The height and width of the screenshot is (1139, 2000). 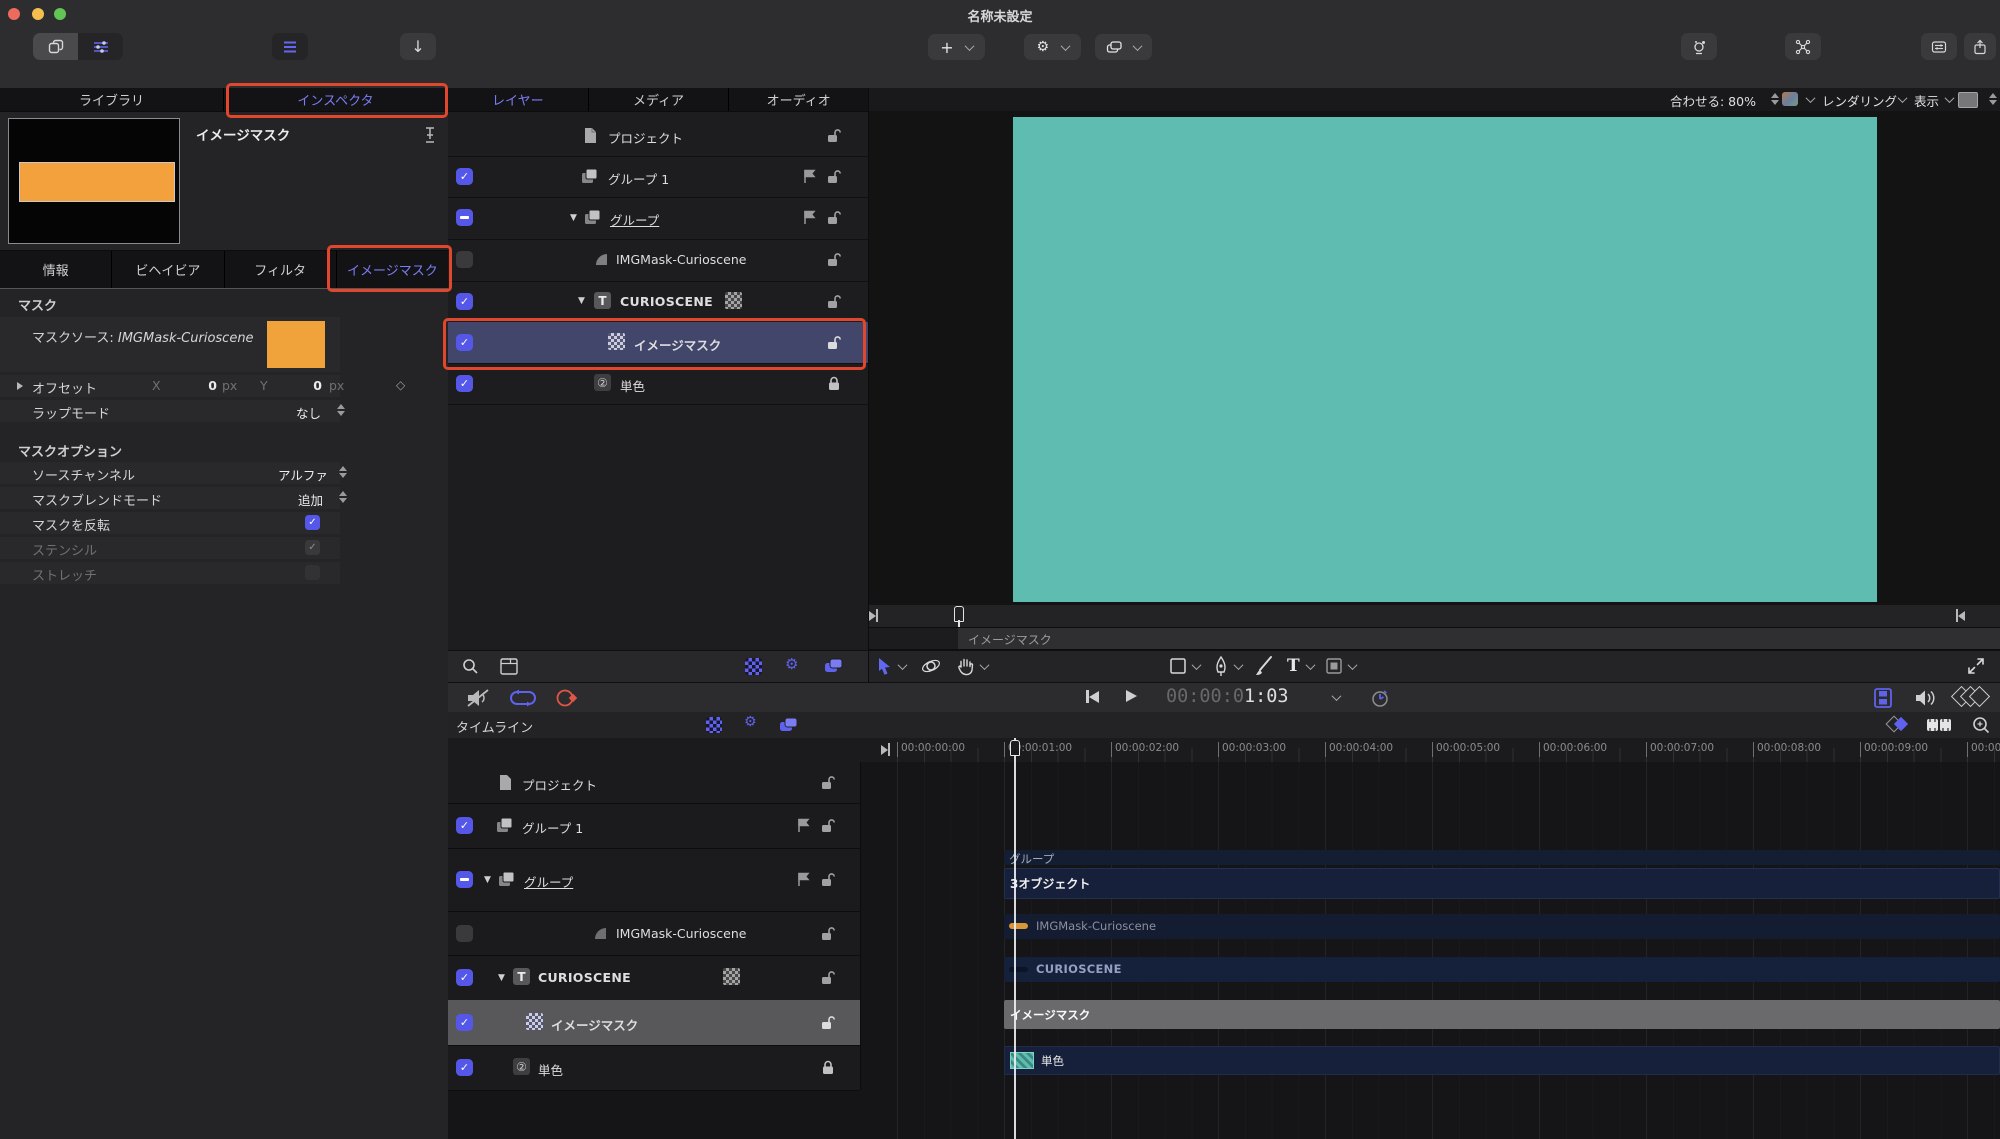 What do you see at coordinates (966, 666) in the screenshot?
I see `hand-tool-icon` at bounding box center [966, 666].